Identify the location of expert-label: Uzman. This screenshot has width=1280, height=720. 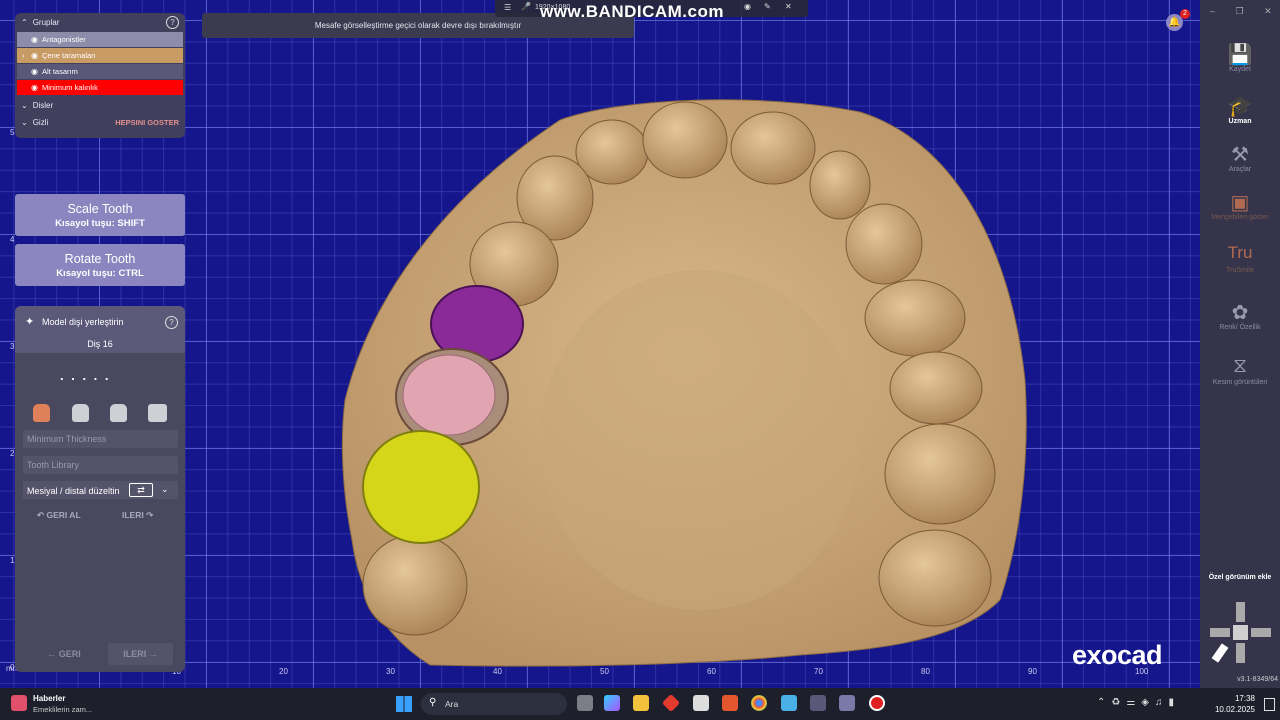
(1240, 121).